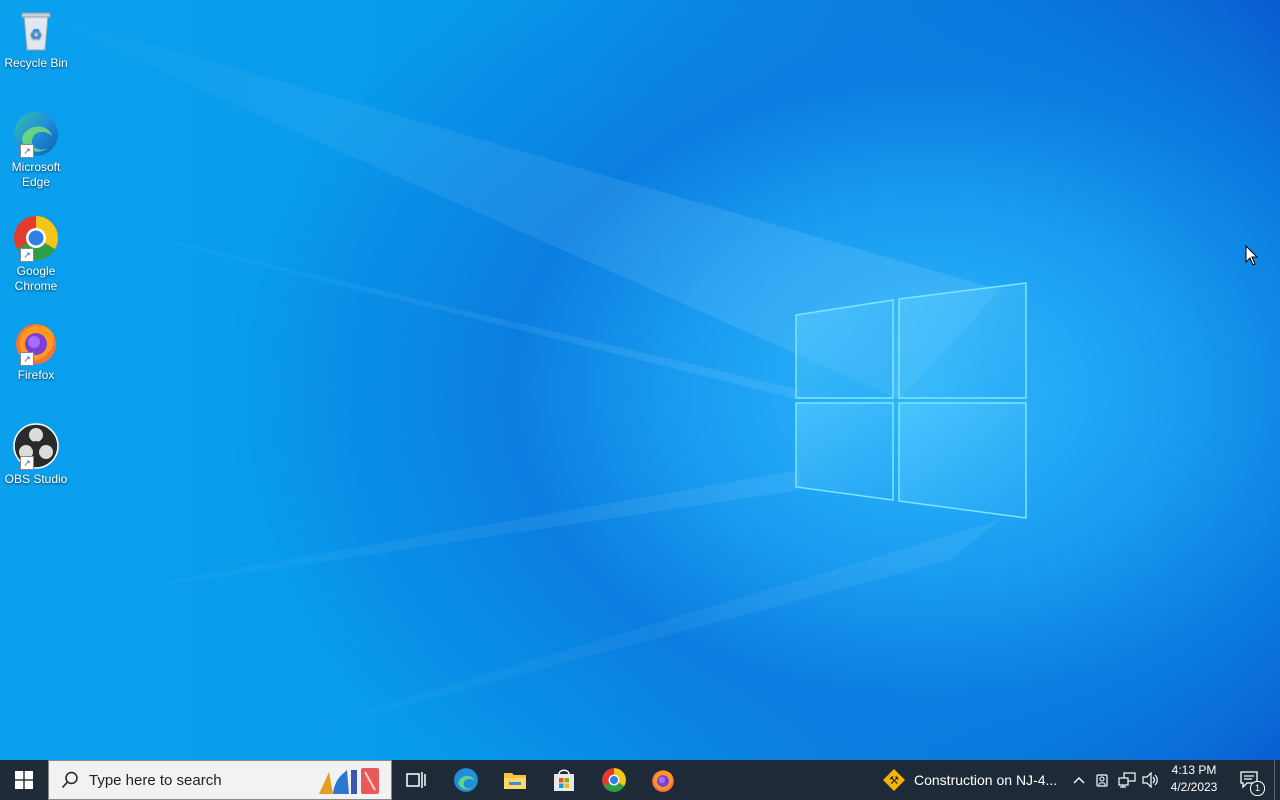  I want to click on windows-start-icon, so click(24, 780).